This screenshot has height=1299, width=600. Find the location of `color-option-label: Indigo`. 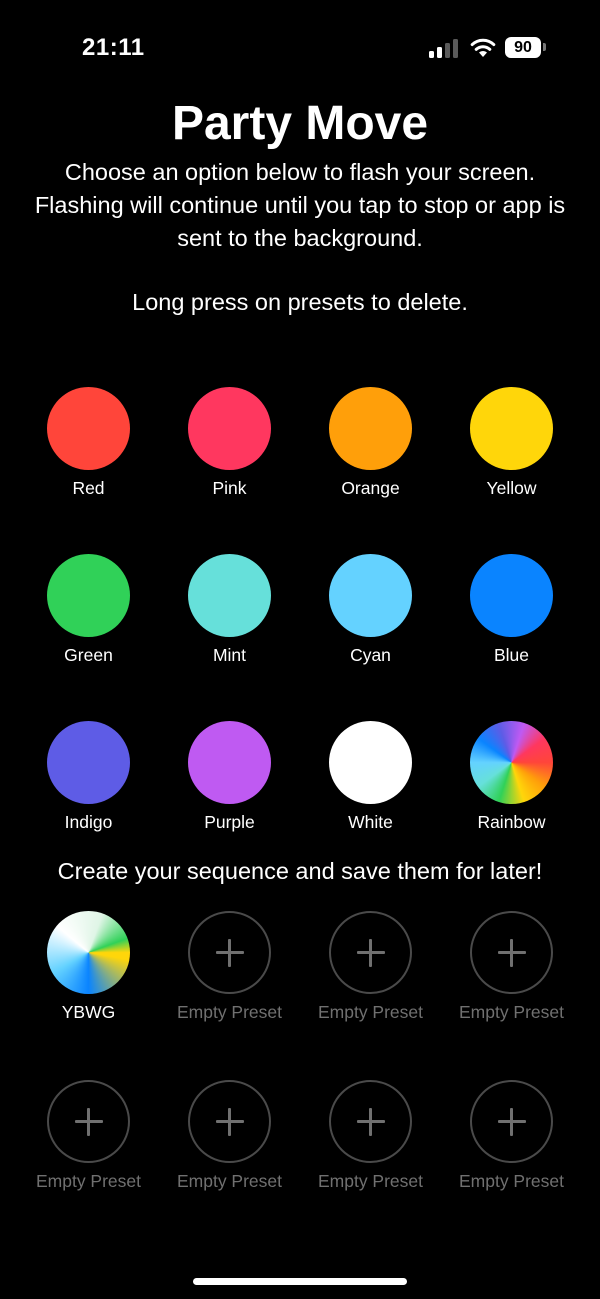

color-option-label: Indigo is located at coordinates (88, 822).